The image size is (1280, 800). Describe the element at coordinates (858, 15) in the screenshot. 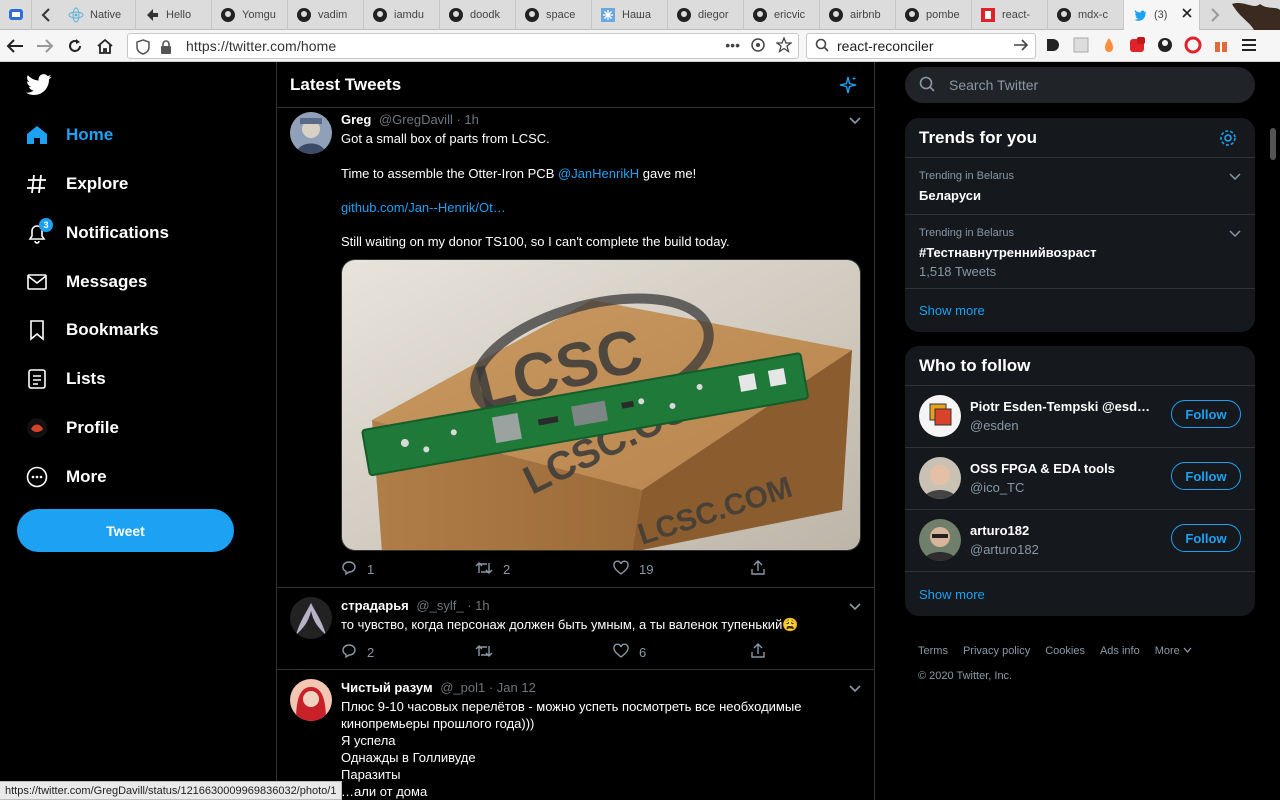

I see `tab-github-airbnb: airbnb` at that location.